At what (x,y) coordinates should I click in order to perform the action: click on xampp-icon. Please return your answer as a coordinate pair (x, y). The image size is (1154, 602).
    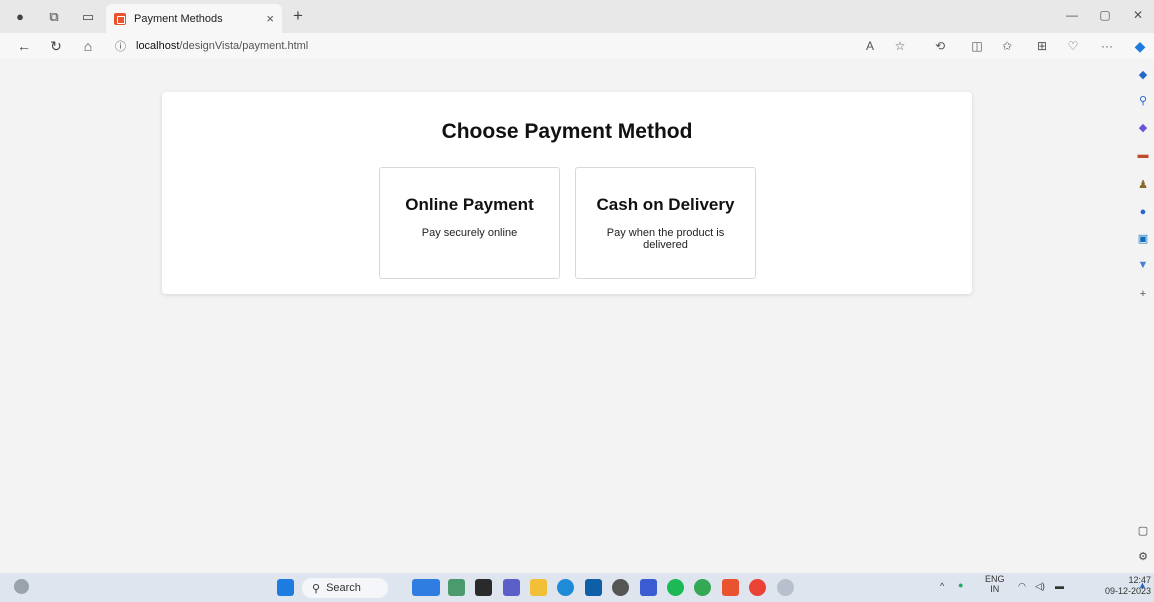
    Looking at the image, I should click on (730, 587).